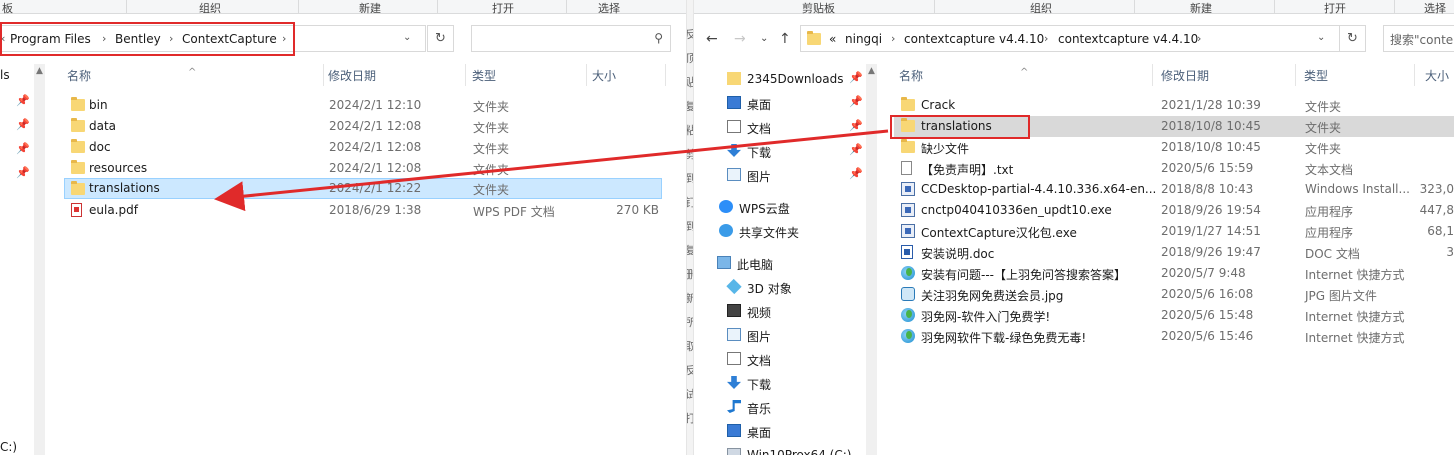 The width and height of the screenshot is (1454, 455). What do you see at coordinates (779, 103) in the screenshot?
I see `nav-item: 桌面 📌` at bounding box center [779, 103].